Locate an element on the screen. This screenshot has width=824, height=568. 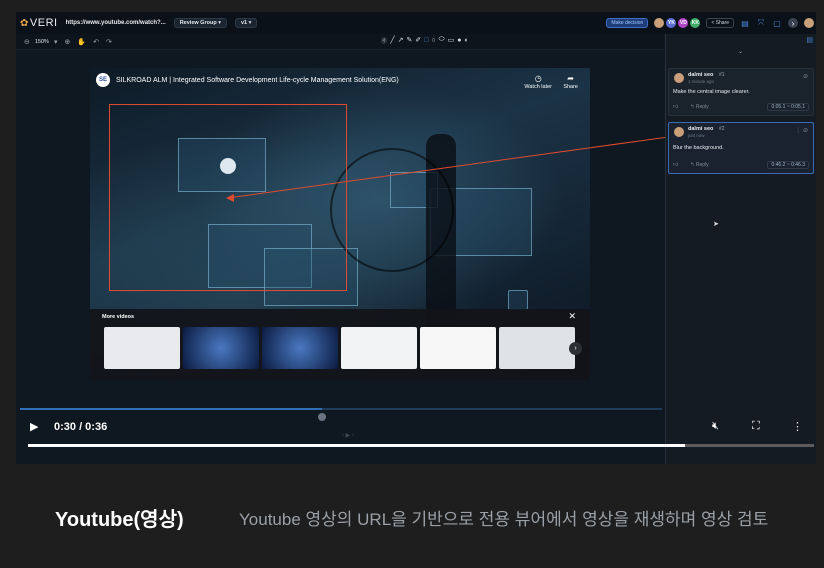
chevron-down-icon: ⌄ is located at coordinates (740, 51).